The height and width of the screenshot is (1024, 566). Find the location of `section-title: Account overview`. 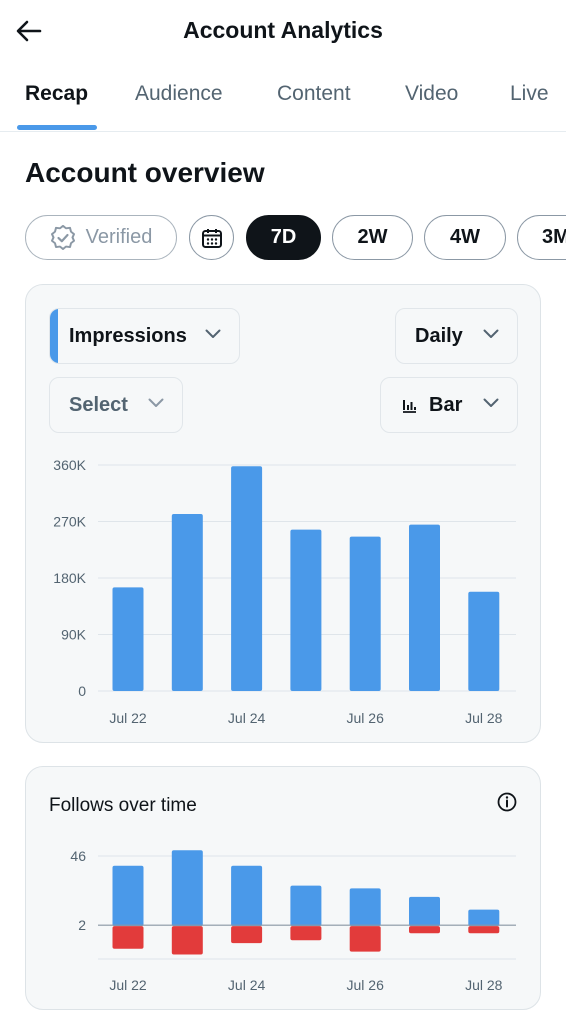

section-title: Account overview is located at coordinates (145, 172).